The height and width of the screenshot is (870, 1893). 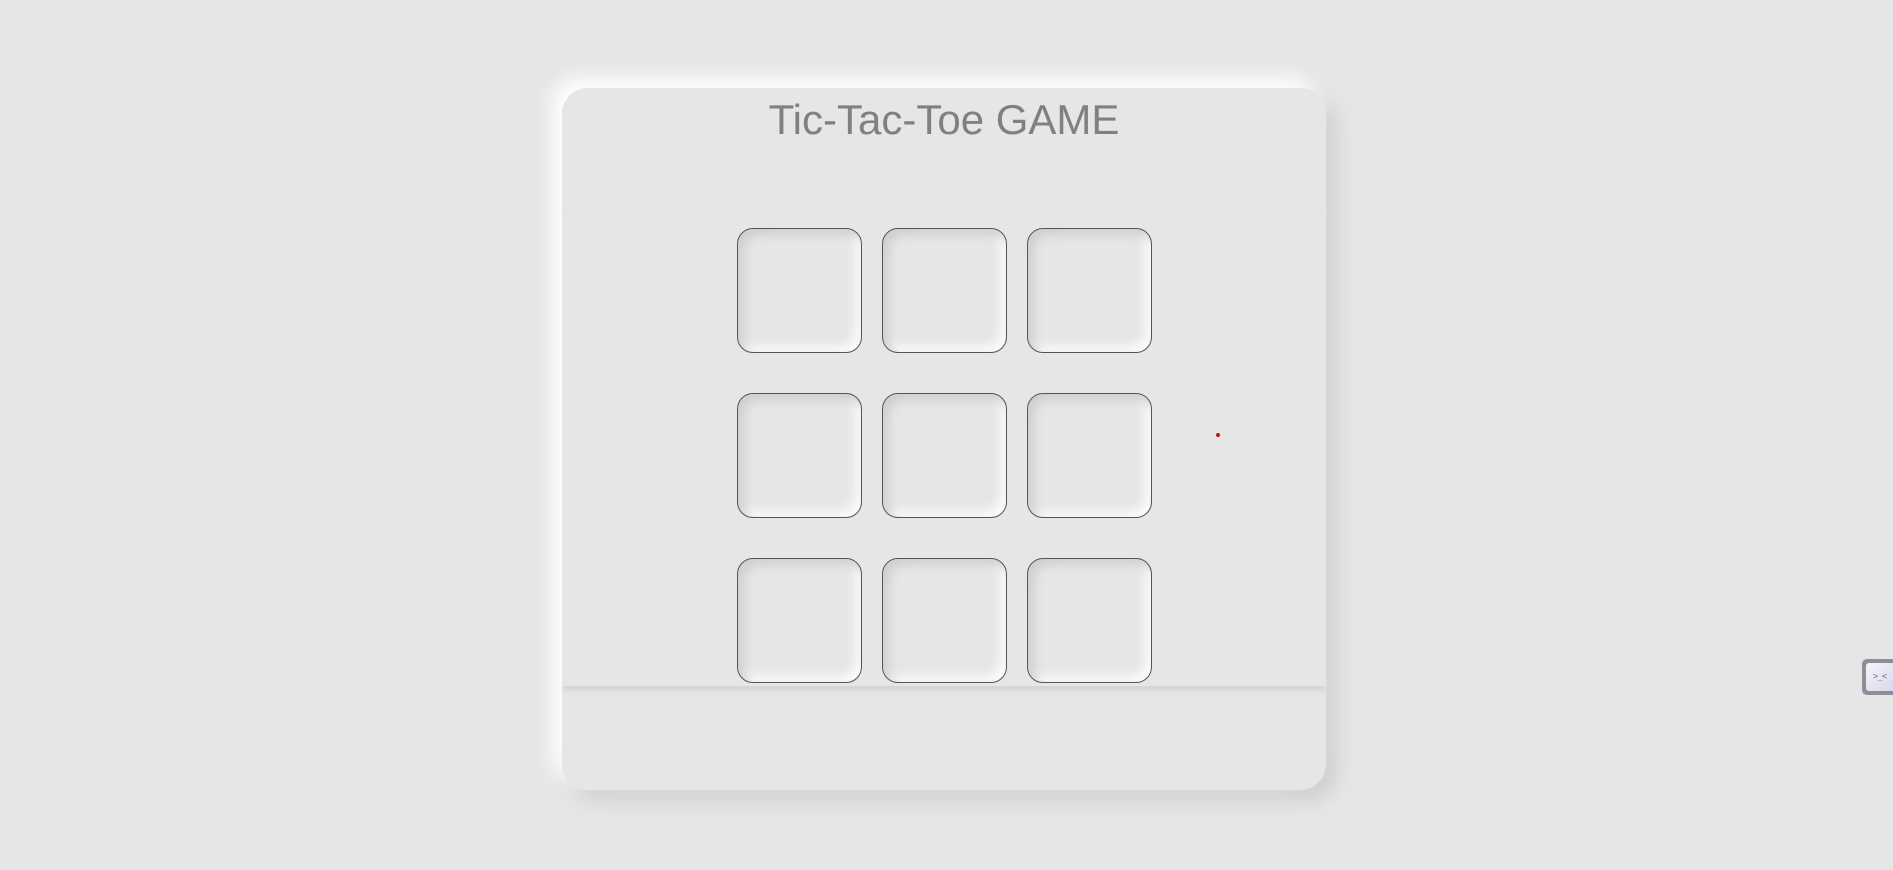 I want to click on page-title: Tic-Tac-Toe GAME, so click(x=944, y=119).